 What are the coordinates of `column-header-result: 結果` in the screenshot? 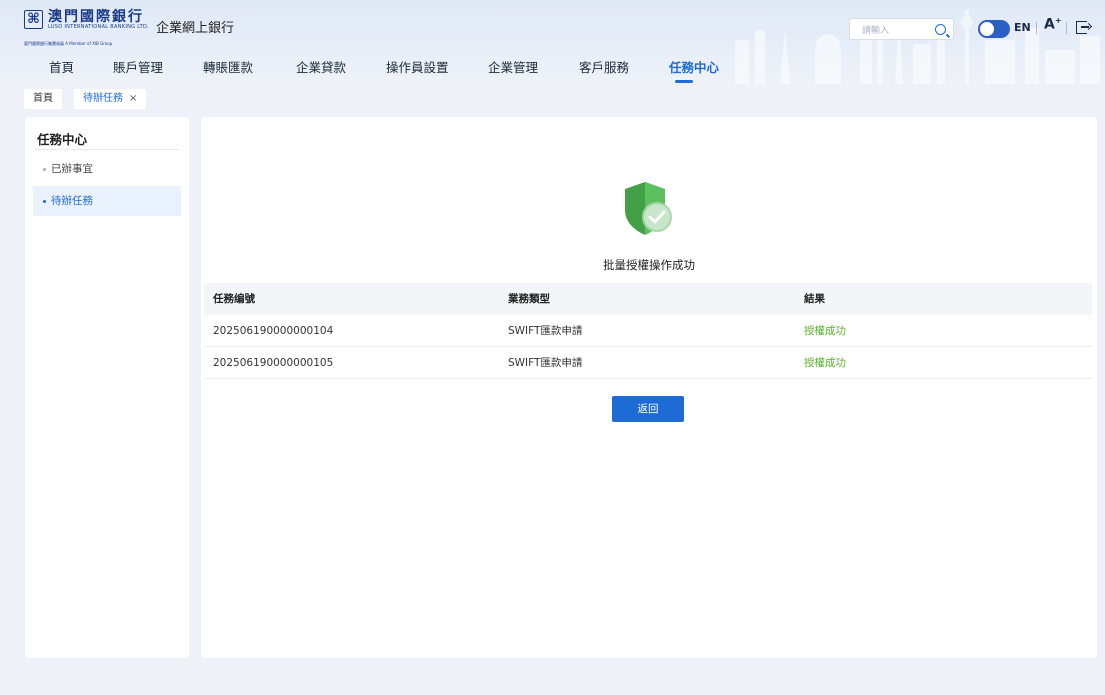 It's located at (814, 299).